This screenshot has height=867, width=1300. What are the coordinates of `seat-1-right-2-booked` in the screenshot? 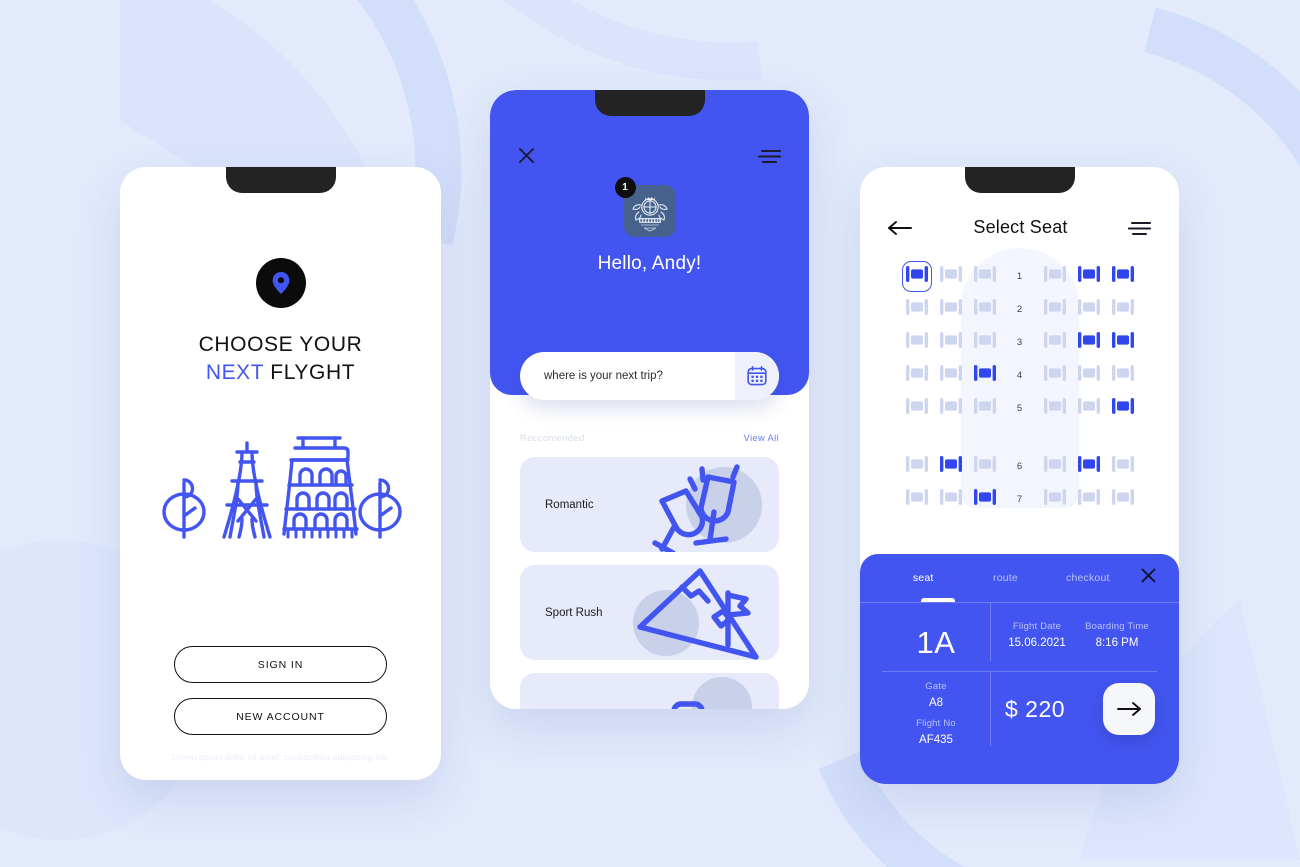 It's located at (1089, 276).